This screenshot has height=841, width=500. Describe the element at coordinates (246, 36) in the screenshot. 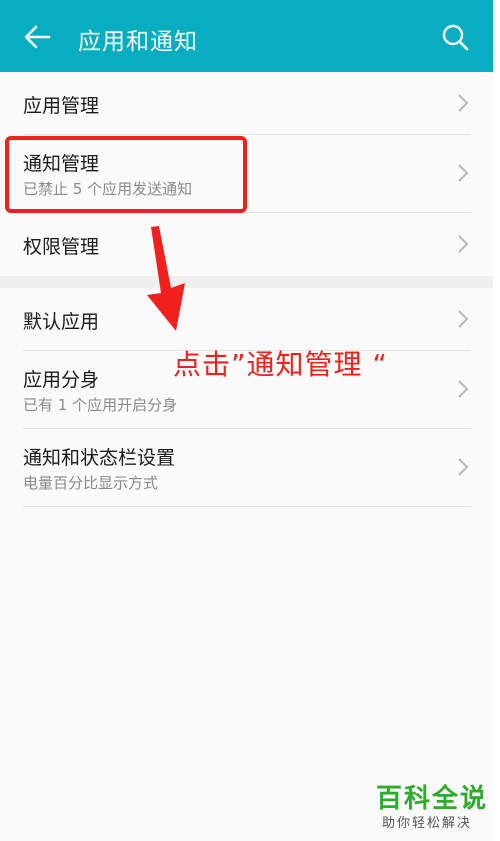

I see `app-bar: 应用和通知` at that location.